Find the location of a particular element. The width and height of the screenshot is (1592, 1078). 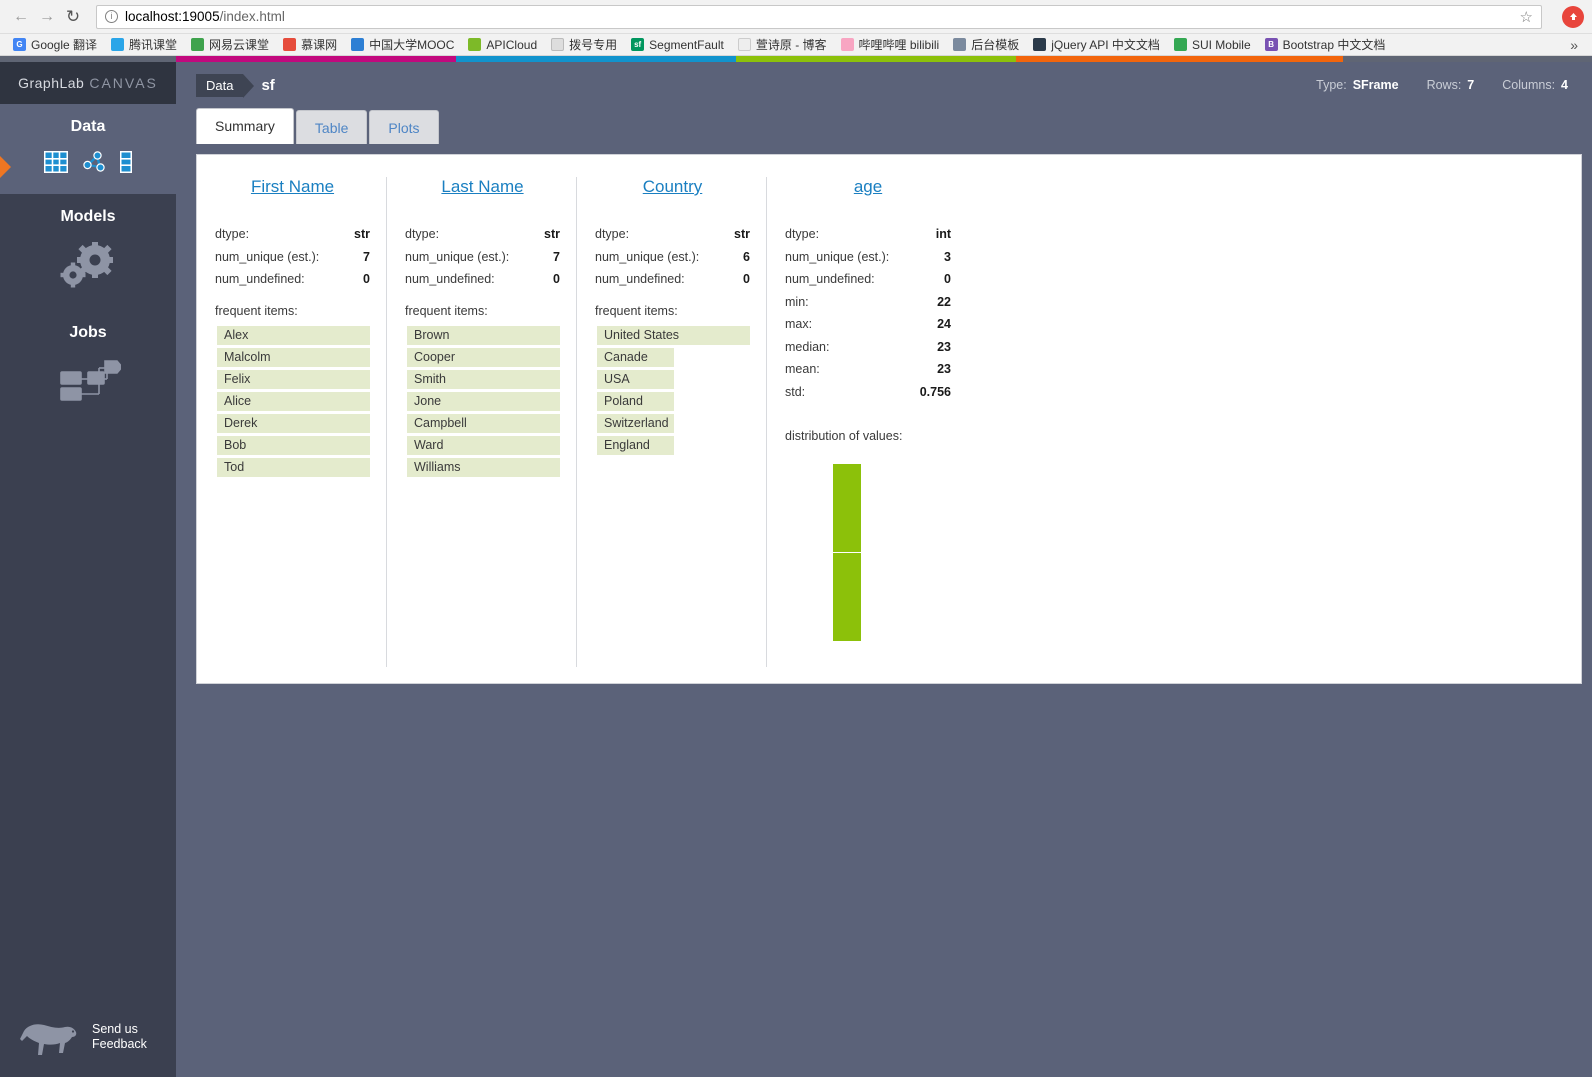

back-icon: ← is located at coordinates (21, 17).